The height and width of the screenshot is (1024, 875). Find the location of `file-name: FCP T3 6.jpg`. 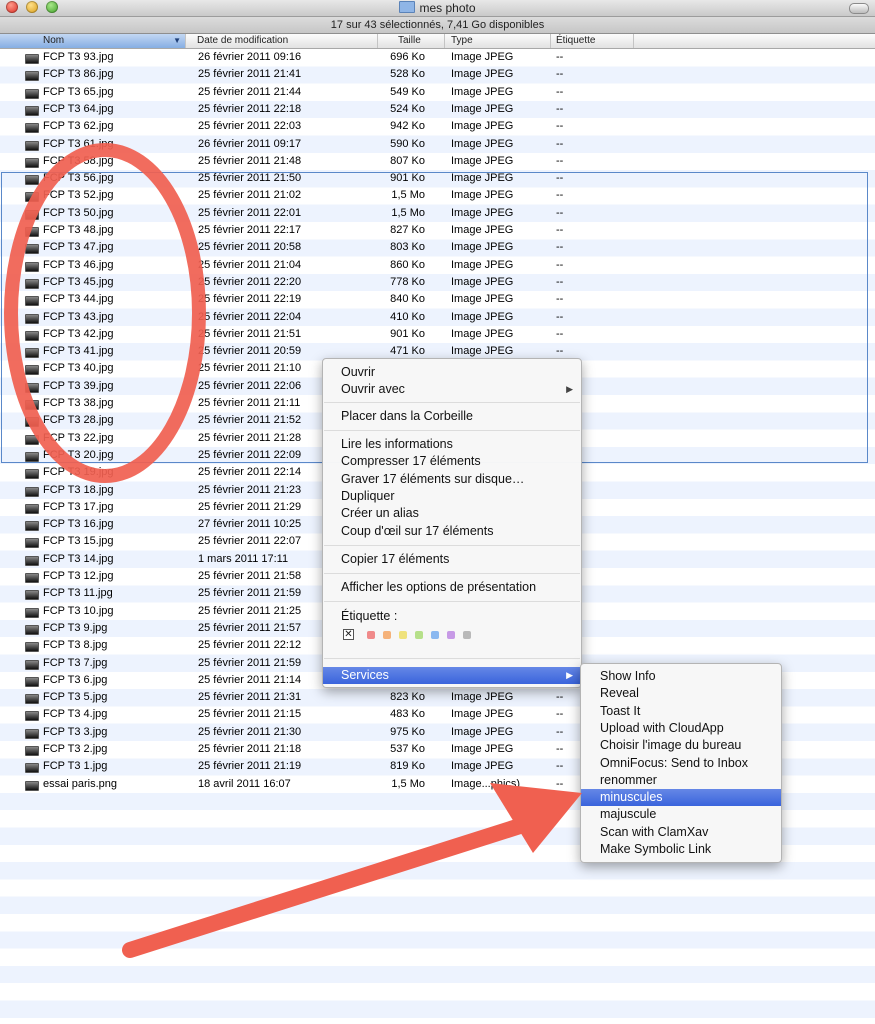

file-name: FCP T3 6.jpg is located at coordinates (75, 679).